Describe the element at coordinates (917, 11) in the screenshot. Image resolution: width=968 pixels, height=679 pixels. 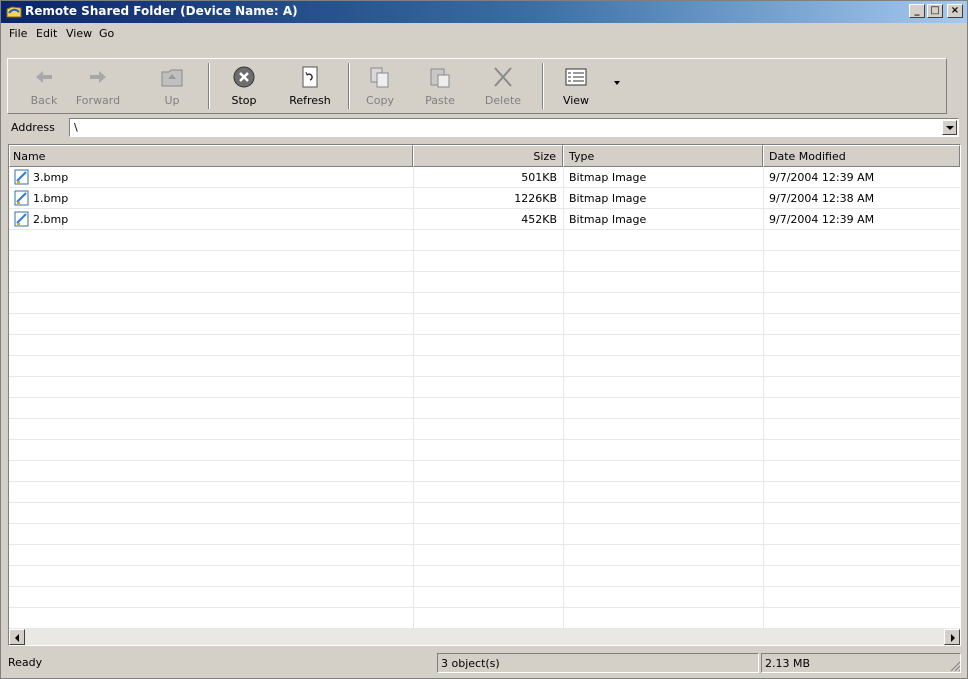
I see `minimize-button: _` at that location.